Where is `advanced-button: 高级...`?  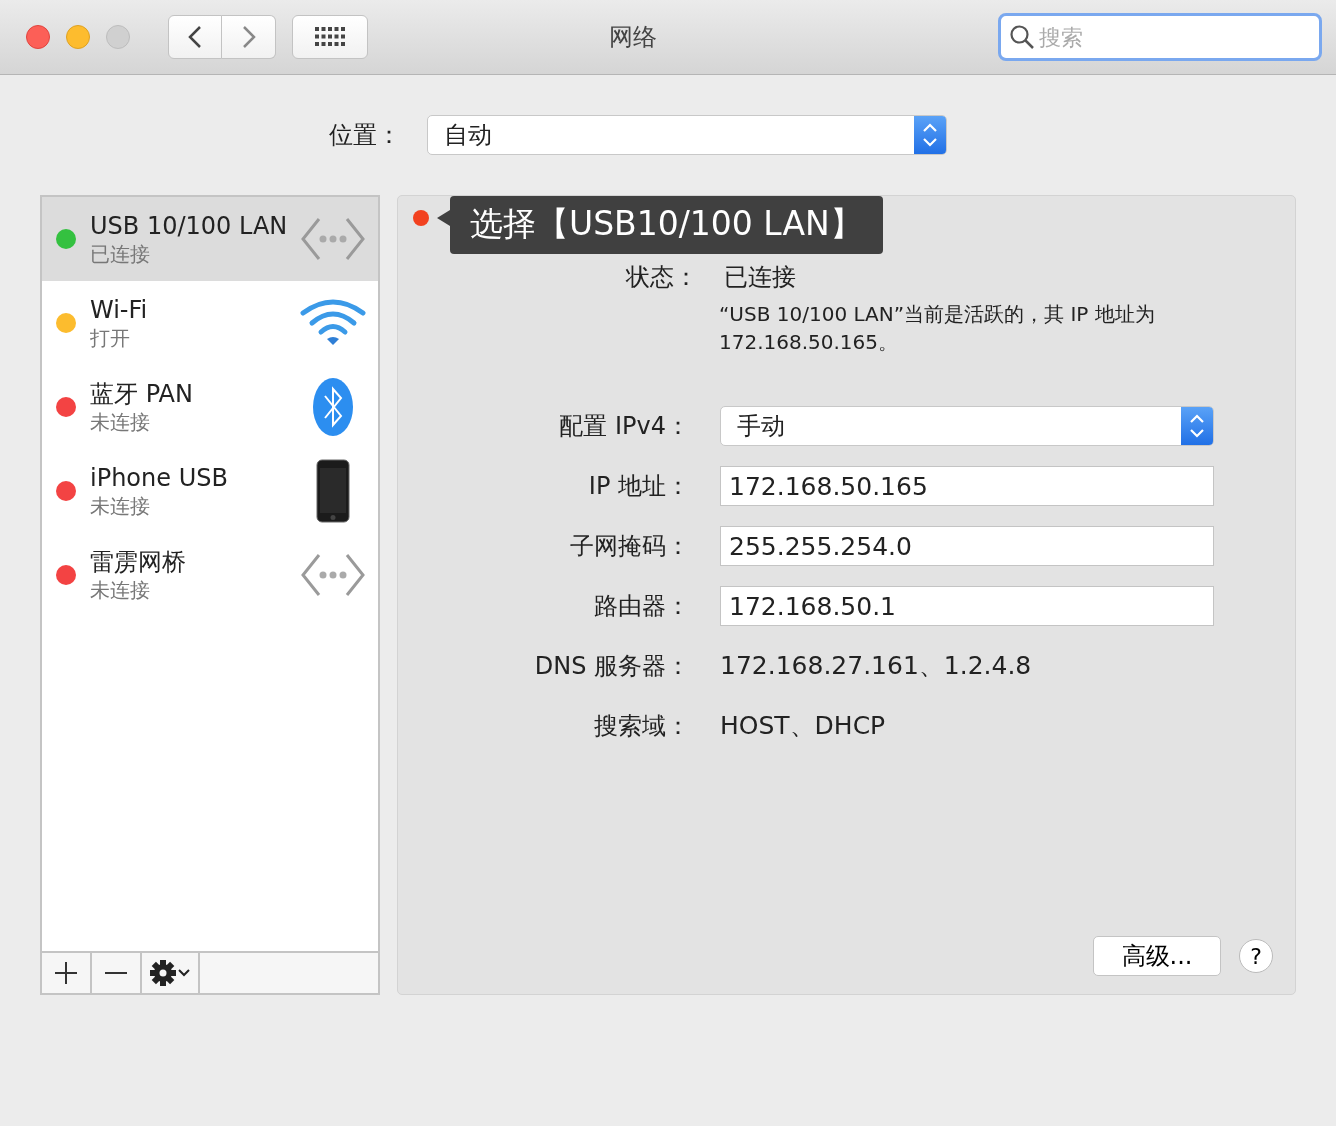
advanced-button: 高级... is located at coordinates (1157, 956).